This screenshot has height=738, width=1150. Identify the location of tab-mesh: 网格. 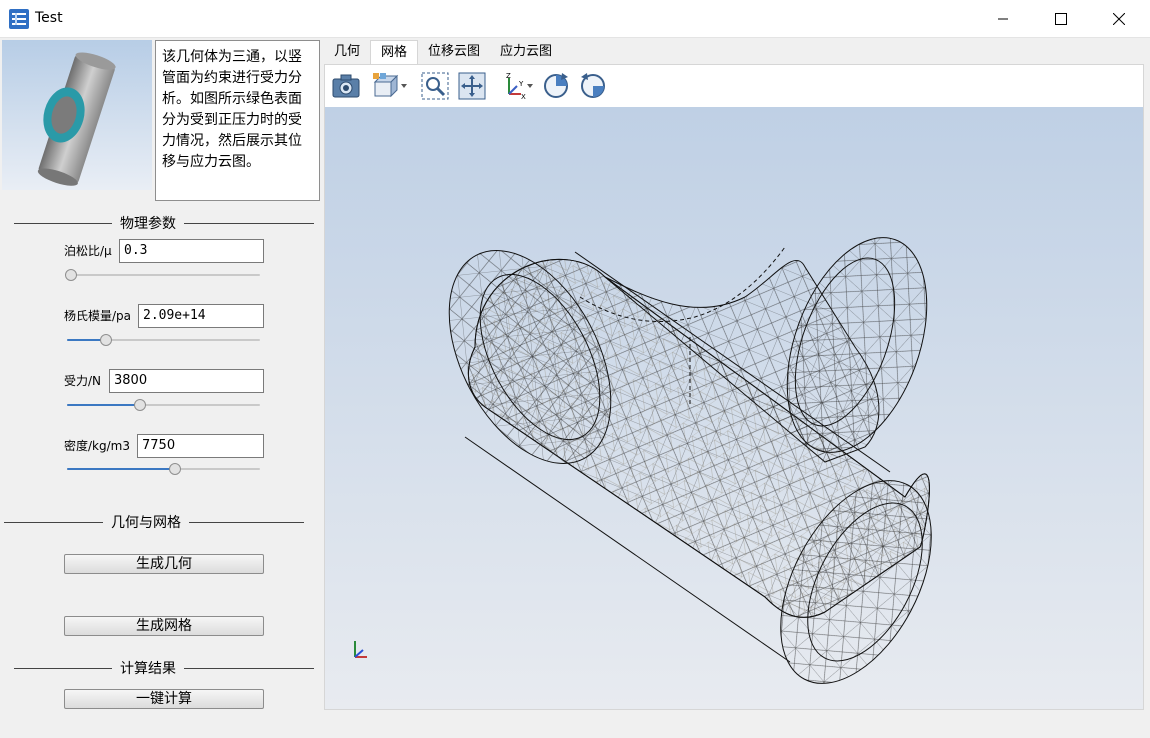
(394, 52).